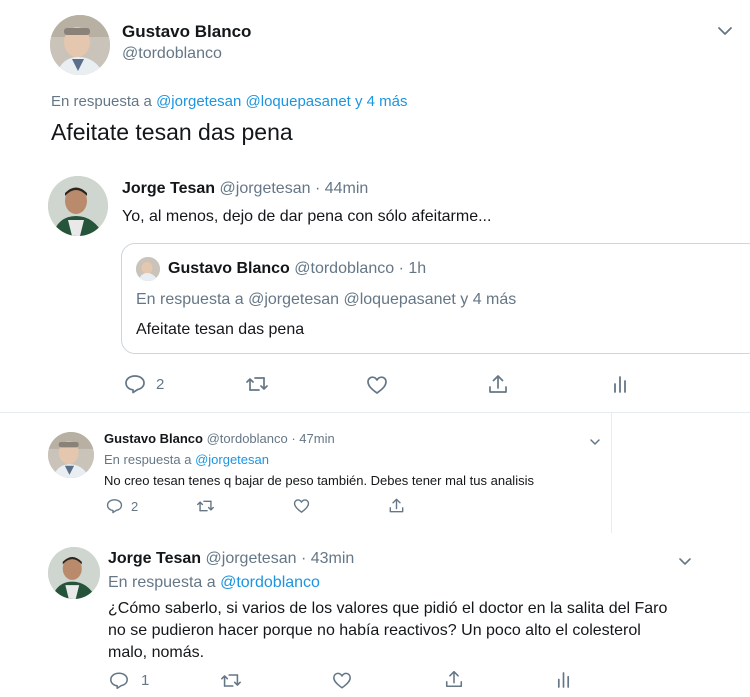 The image size is (750, 697). Describe the element at coordinates (344, 268) in the screenshot. I see `quoted-author-handle: @tordoblanco` at that location.